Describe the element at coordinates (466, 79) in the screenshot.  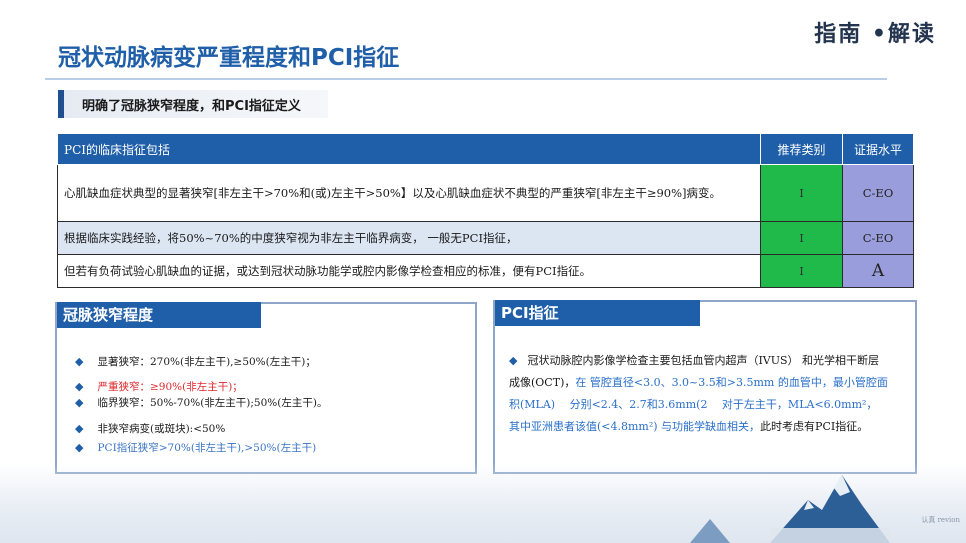
I see `title-divider` at that location.